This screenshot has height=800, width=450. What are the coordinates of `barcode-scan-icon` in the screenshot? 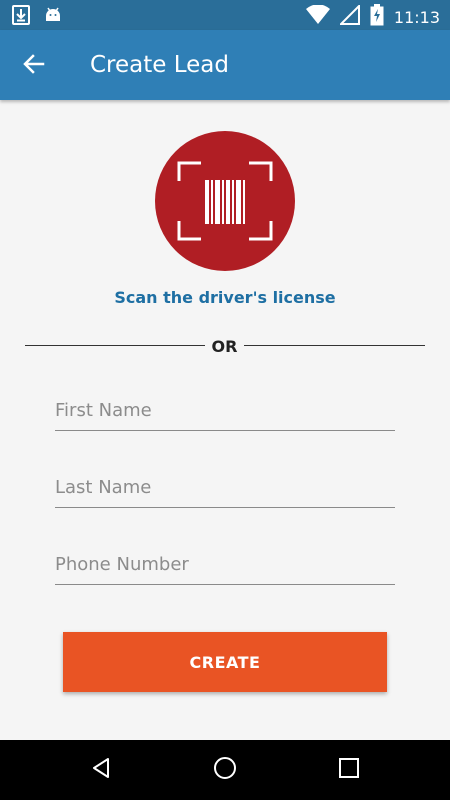 It's located at (225, 218).